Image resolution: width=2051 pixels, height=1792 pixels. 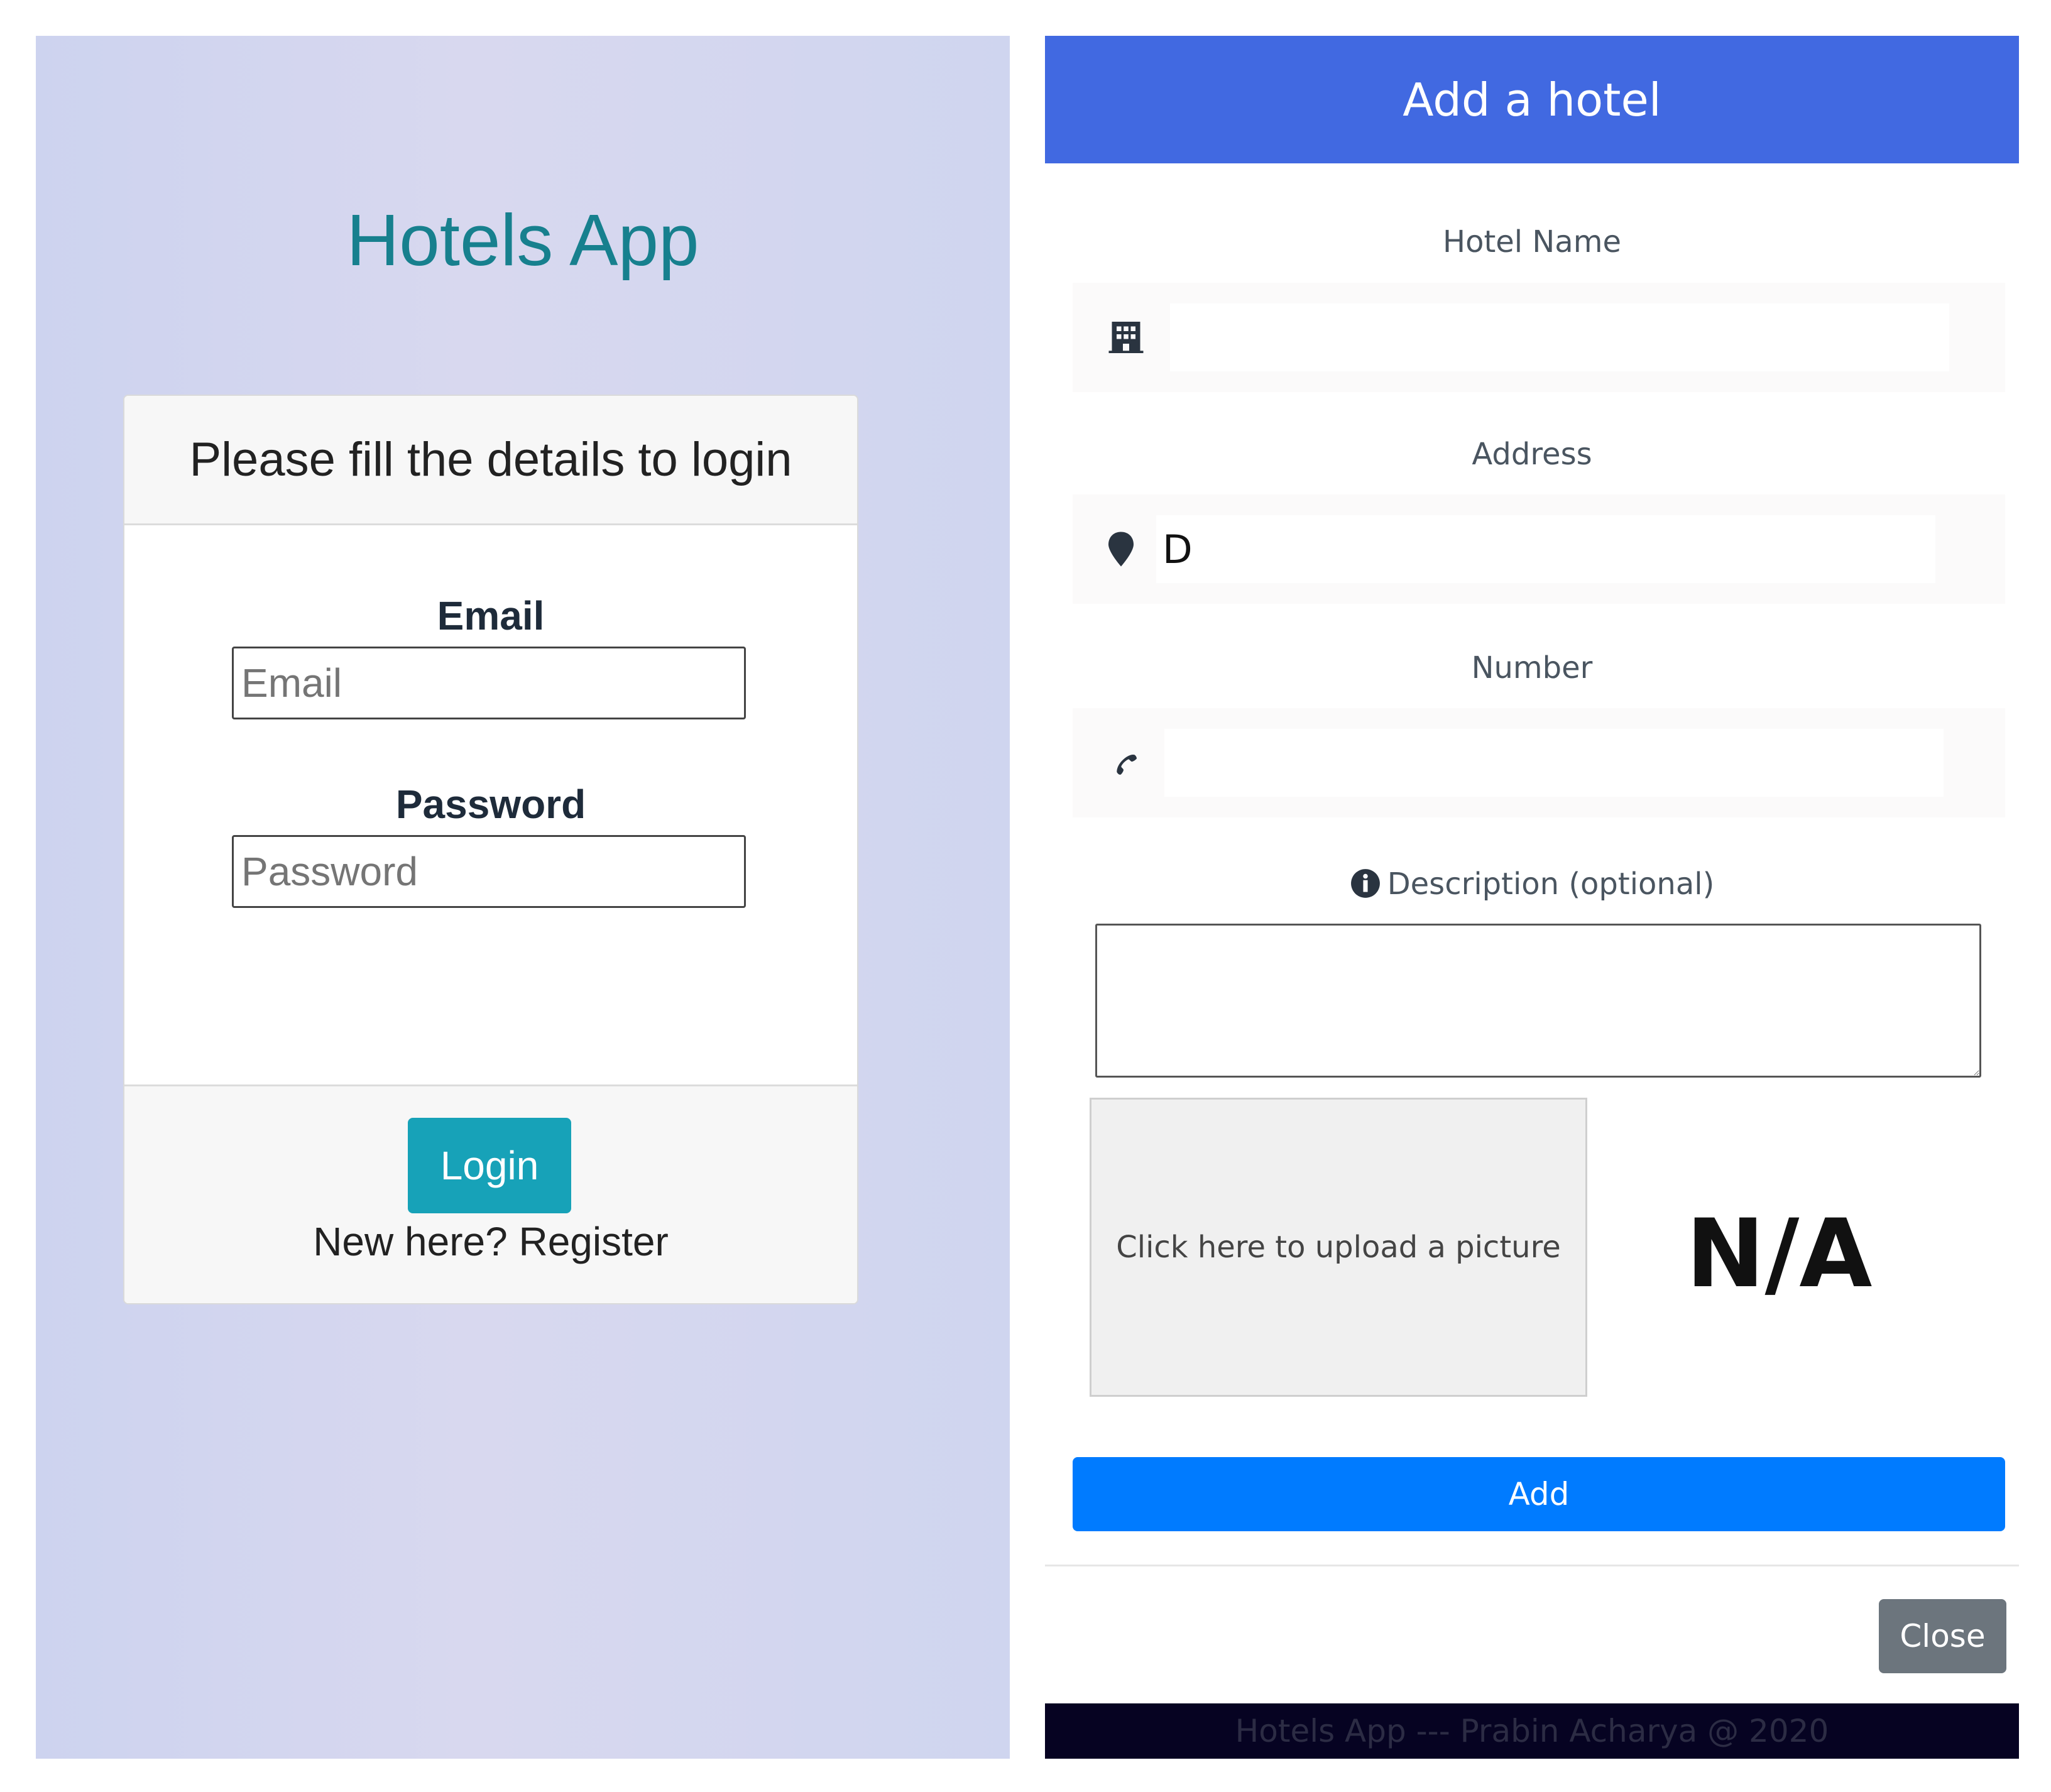 I want to click on hotel-name-label: Hotel Name, so click(x=1531, y=242).